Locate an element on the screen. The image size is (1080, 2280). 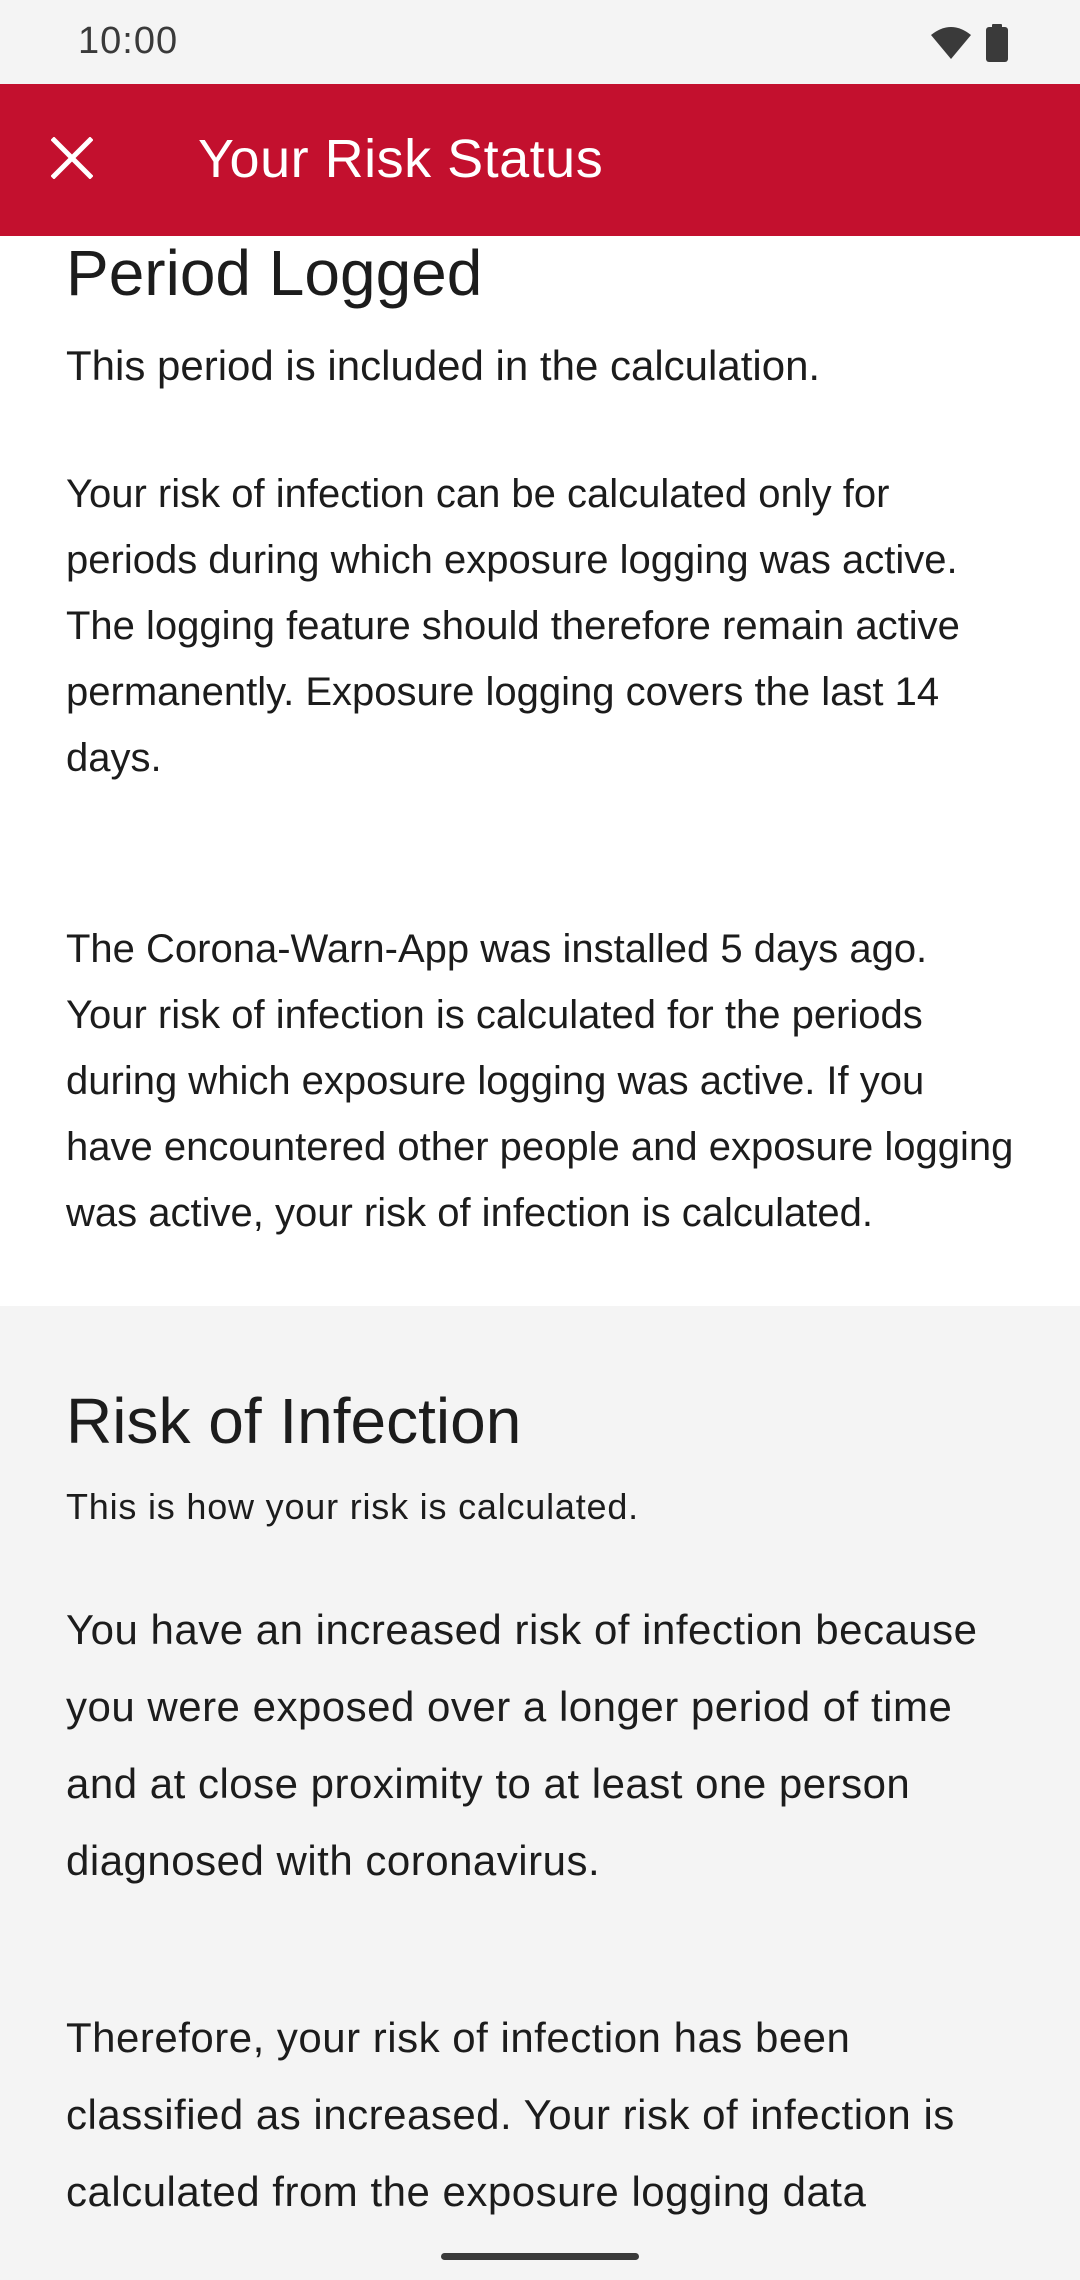
page-title: Your Risk Status is located at coordinates (401, 159).